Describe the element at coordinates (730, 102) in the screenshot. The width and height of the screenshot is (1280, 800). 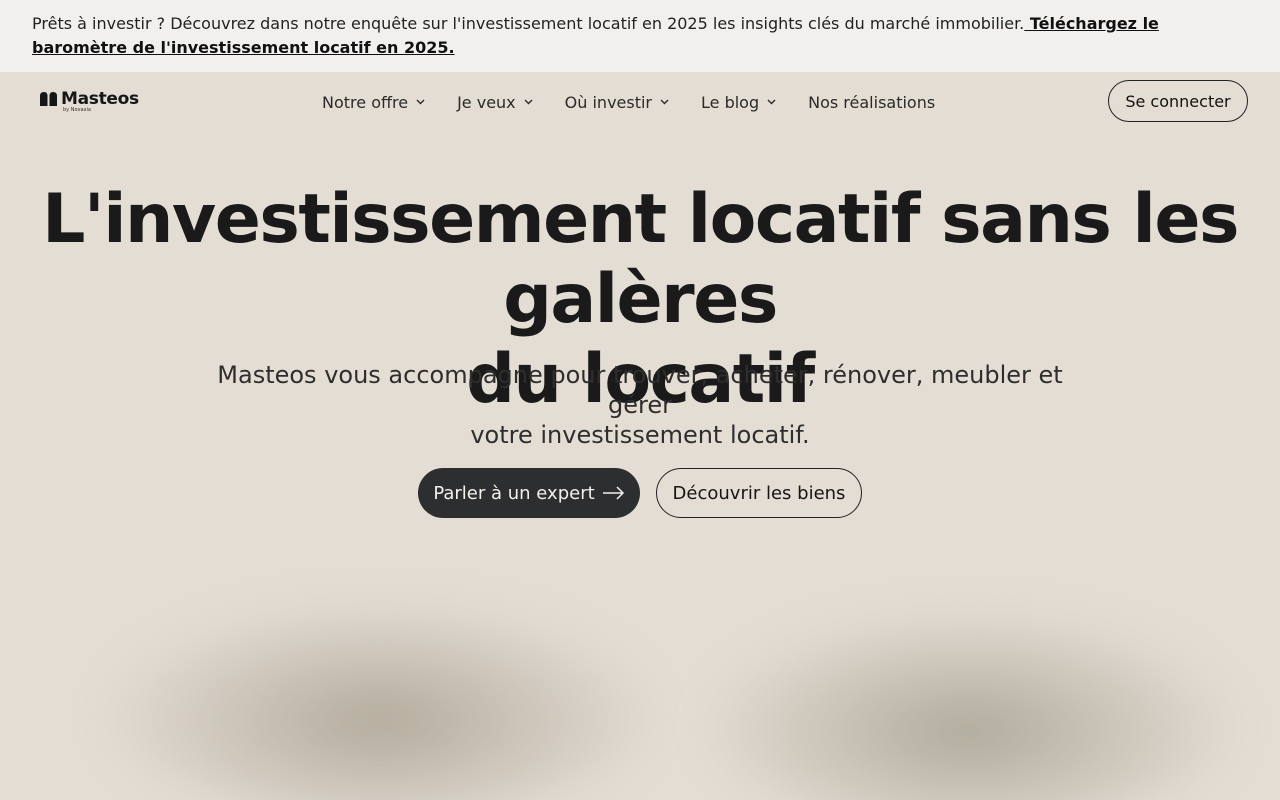
I see `nav-item-label: Le blog` at that location.